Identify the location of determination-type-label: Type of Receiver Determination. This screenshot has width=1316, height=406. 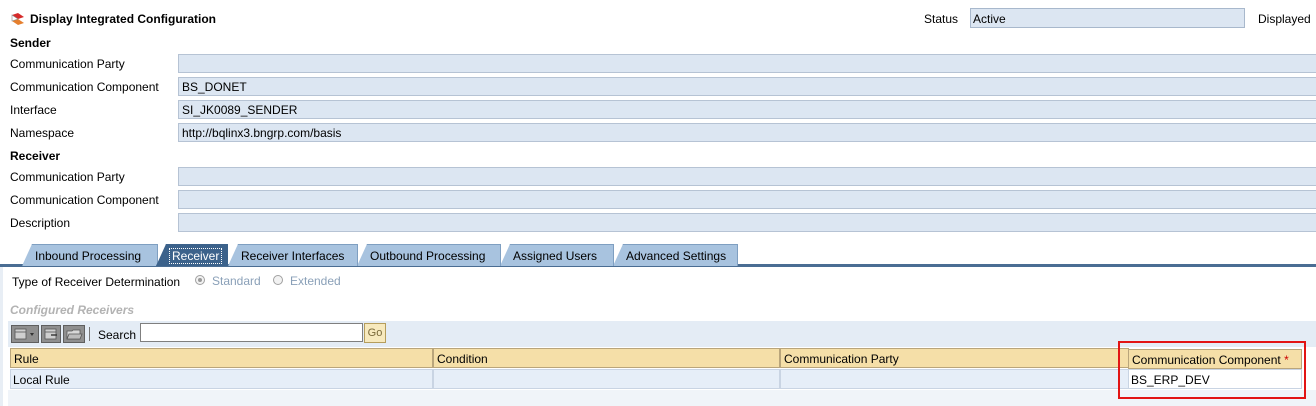
(96, 282).